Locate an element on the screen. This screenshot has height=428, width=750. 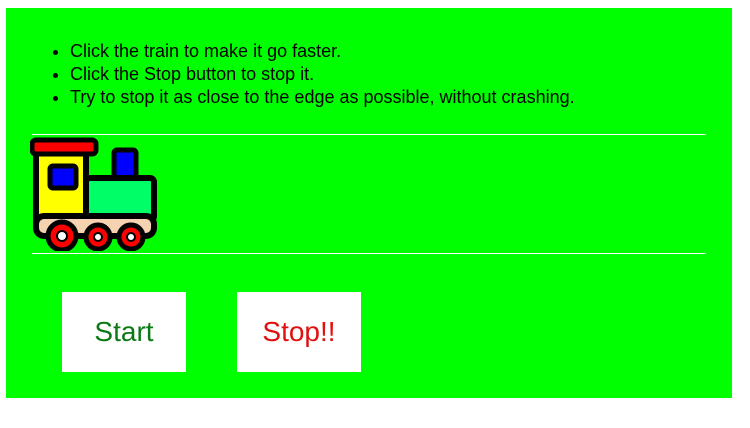
track-top-line is located at coordinates (369, 134).